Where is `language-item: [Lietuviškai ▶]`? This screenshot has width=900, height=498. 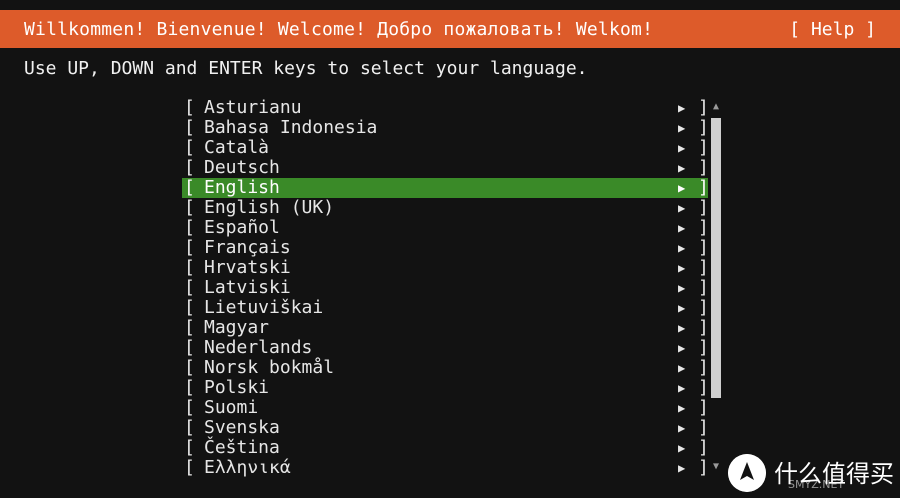
language-item: [Lietuviškai ▶] is located at coordinates (445, 307).